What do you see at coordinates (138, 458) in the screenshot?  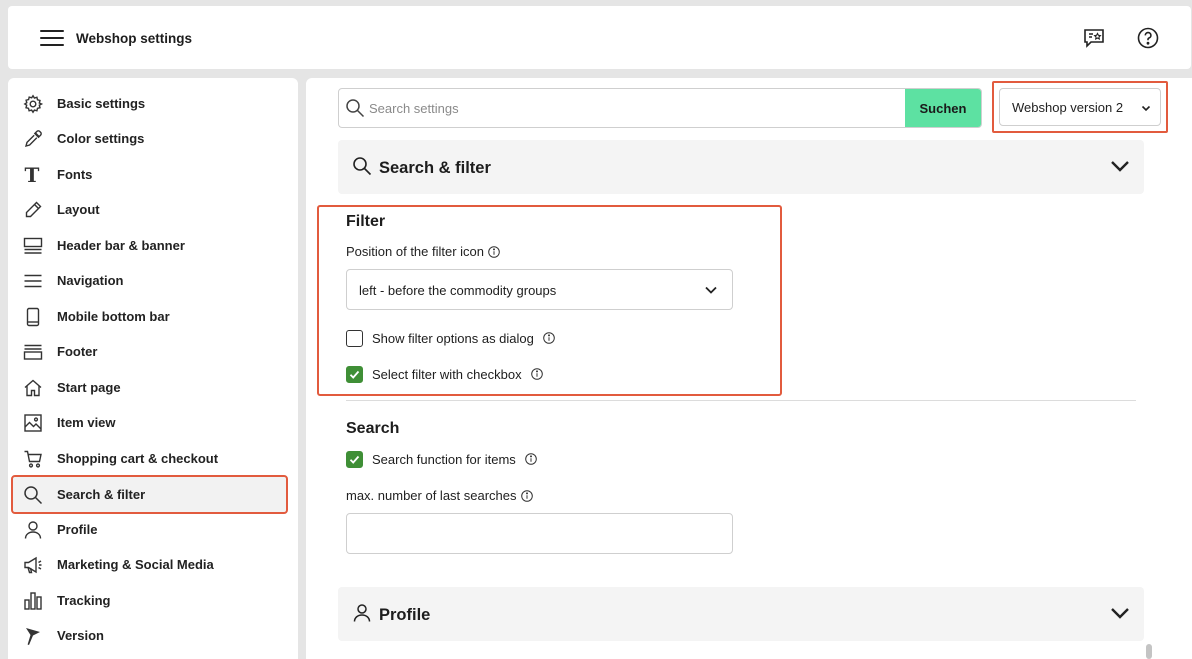 I see `sidebar-item-label: Shopping cart & checkout` at bounding box center [138, 458].